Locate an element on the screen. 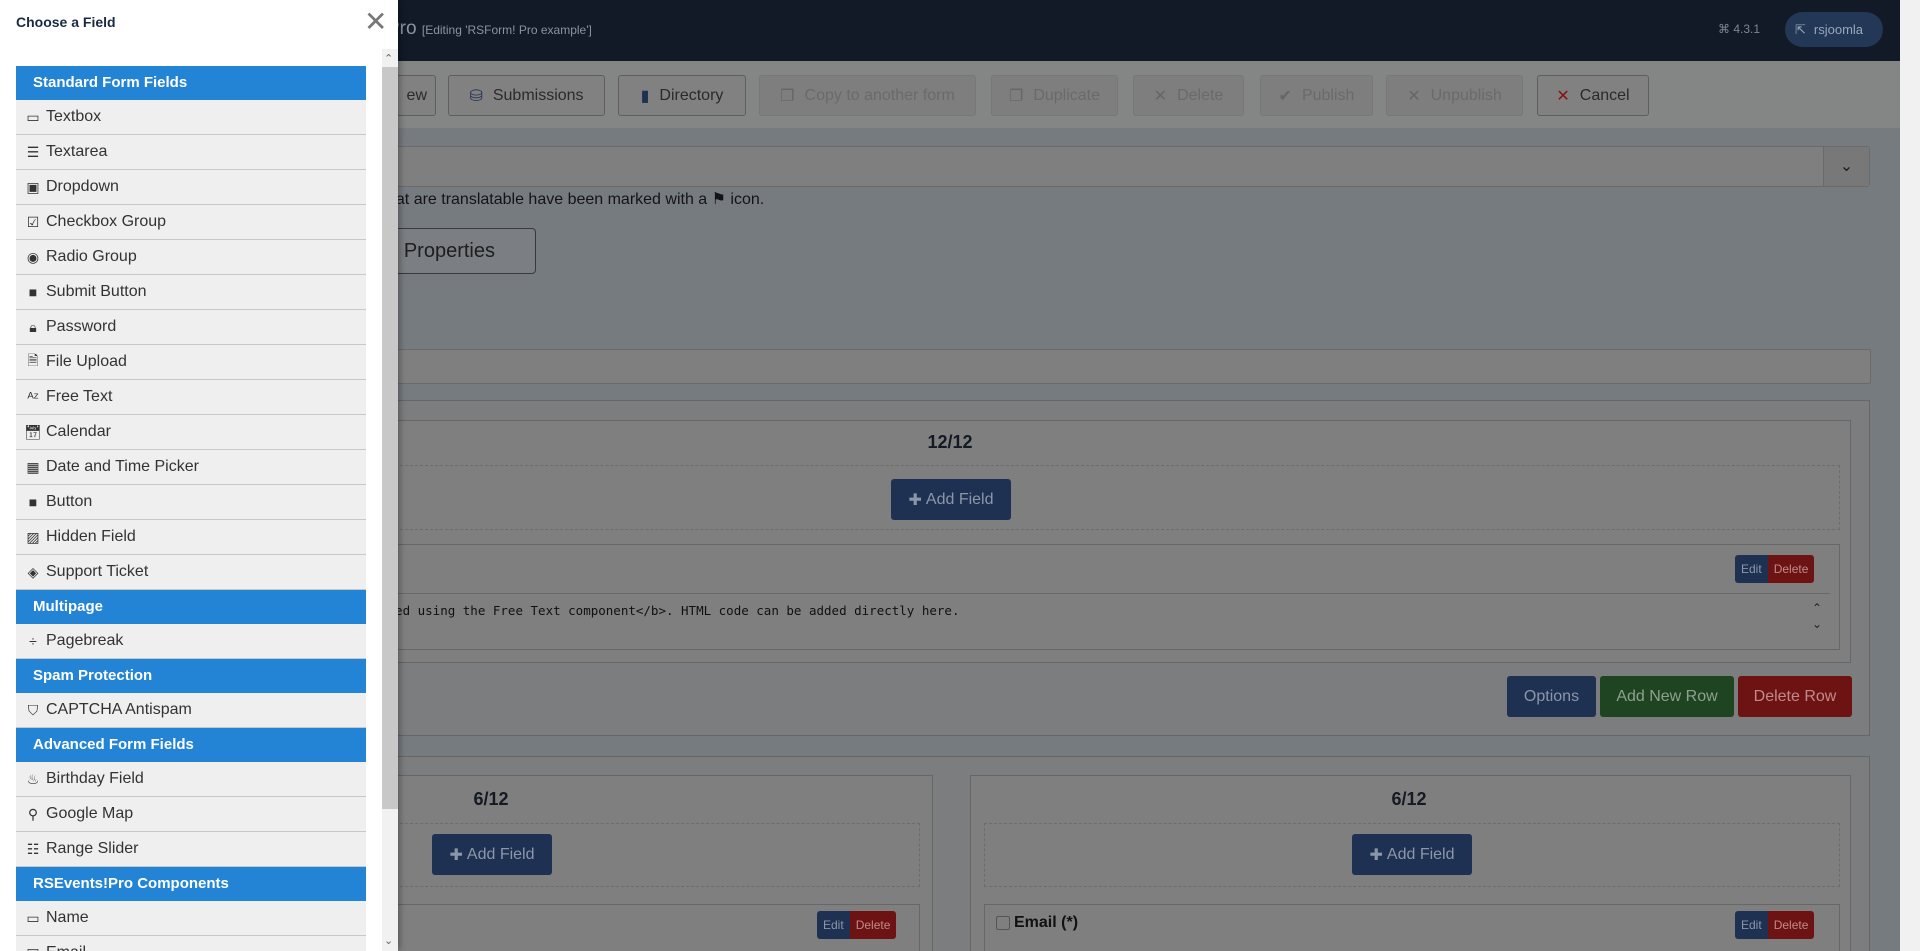  language-select: ⌄ is located at coordinates (1125, 166).